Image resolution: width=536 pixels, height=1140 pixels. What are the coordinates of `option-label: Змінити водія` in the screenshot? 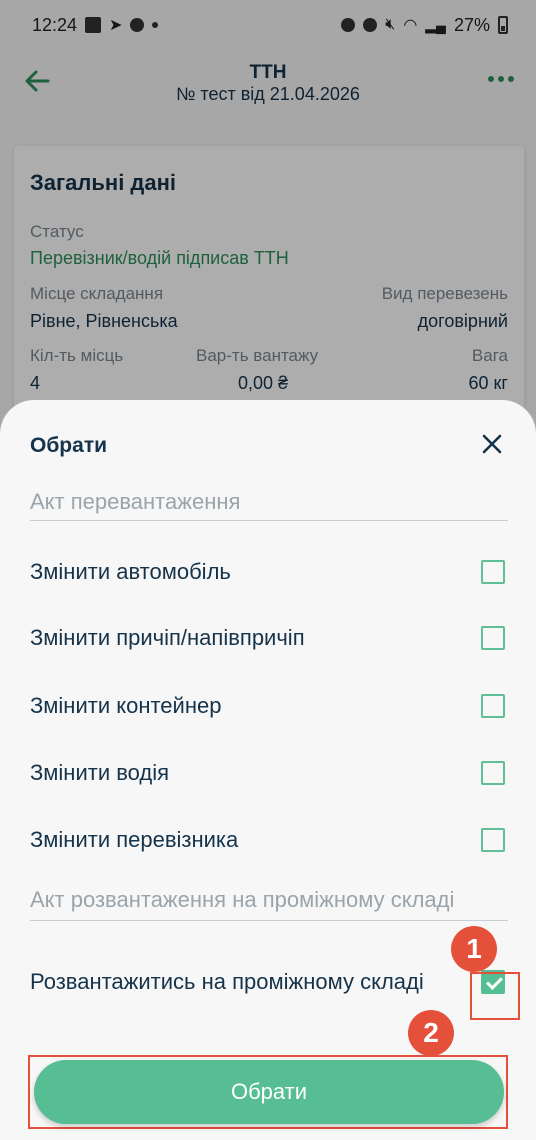 It's located at (100, 772).